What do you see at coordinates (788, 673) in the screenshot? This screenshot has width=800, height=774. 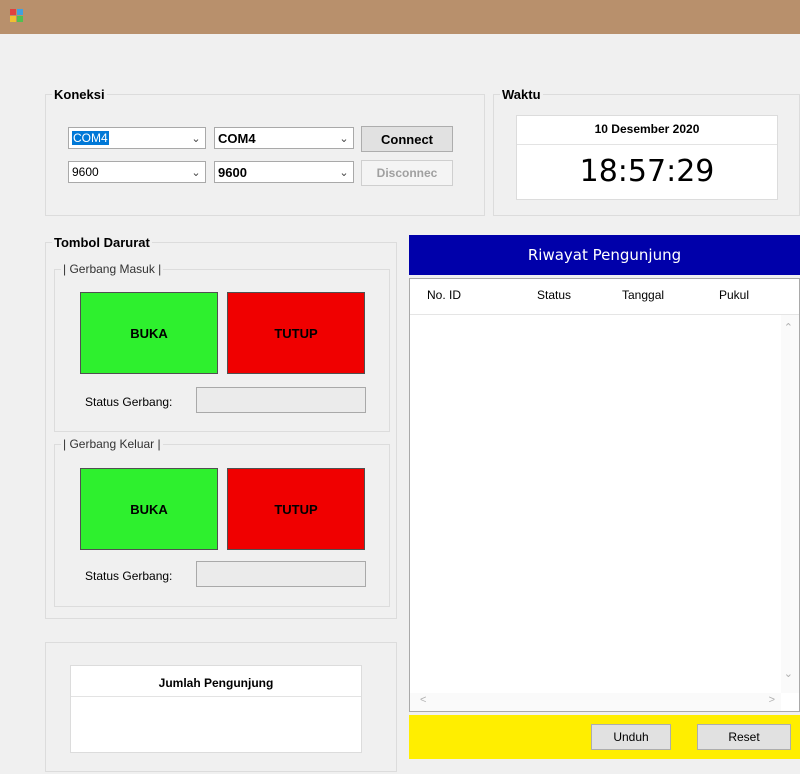 I see `scroll-down-icon: ⌄` at bounding box center [788, 673].